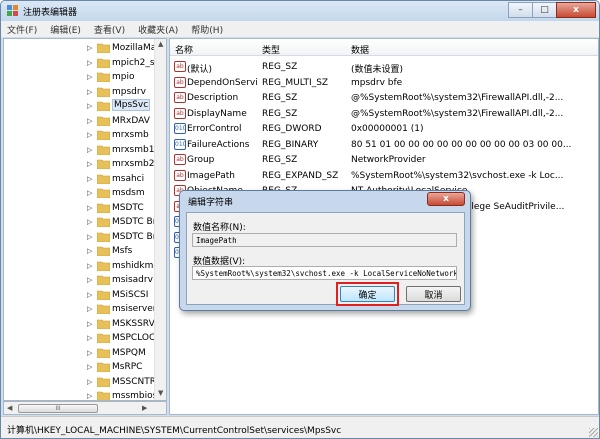 The height and width of the screenshot is (439, 600). What do you see at coordinates (79, 394) in the screenshot?
I see `tree-item: ▷ mssmbios` at bounding box center [79, 394].